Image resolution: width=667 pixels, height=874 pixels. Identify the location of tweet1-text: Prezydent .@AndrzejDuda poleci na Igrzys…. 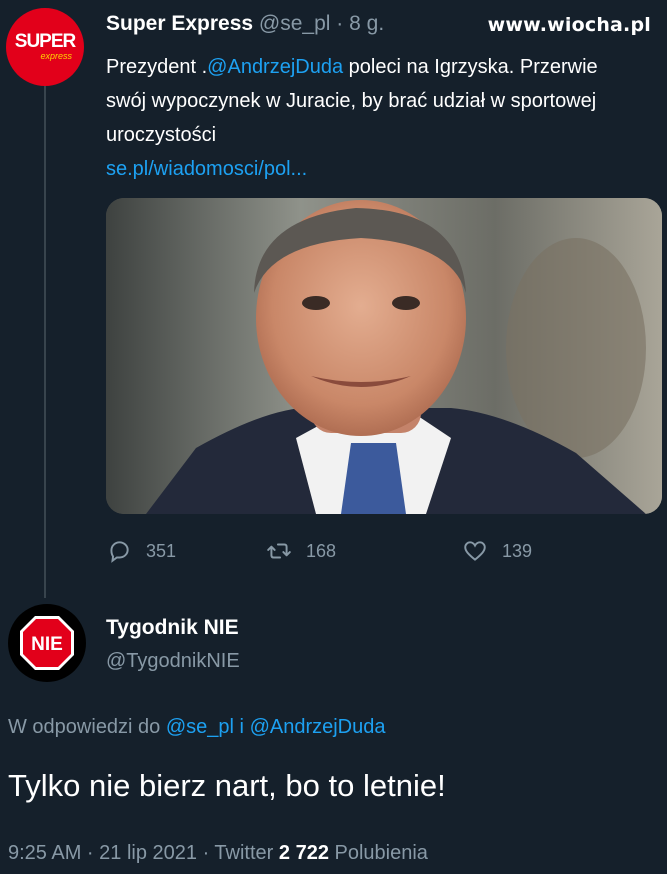
(366, 118).